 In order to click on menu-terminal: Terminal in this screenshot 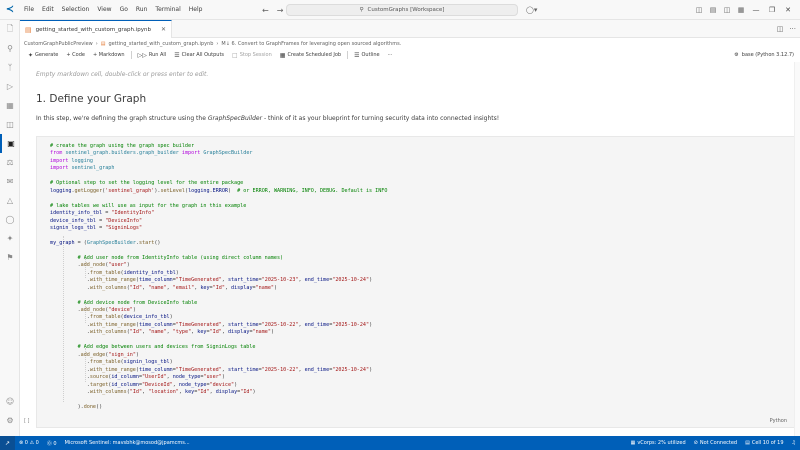, I will do `click(167, 10)`.